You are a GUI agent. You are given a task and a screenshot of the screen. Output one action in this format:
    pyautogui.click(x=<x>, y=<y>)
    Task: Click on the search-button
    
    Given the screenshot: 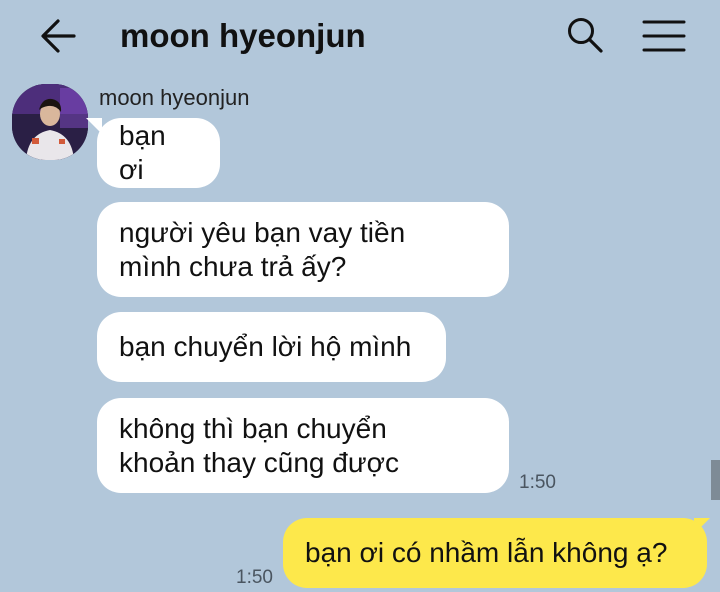 What is the action you would take?
    pyautogui.click(x=585, y=35)
    